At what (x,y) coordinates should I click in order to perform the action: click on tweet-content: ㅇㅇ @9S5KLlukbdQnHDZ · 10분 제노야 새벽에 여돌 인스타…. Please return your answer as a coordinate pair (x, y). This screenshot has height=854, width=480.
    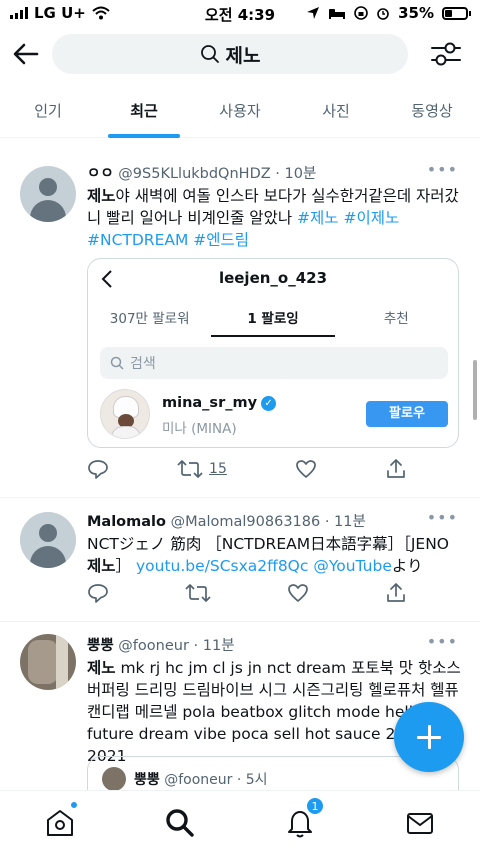
    Looking at the image, I should click on (275, 206).